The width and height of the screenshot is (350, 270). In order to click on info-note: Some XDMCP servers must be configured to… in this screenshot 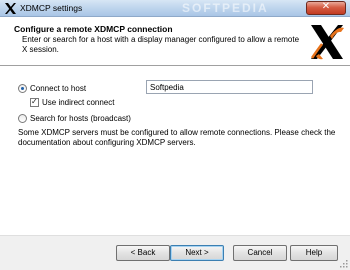, I will do `click(177, 137)`.